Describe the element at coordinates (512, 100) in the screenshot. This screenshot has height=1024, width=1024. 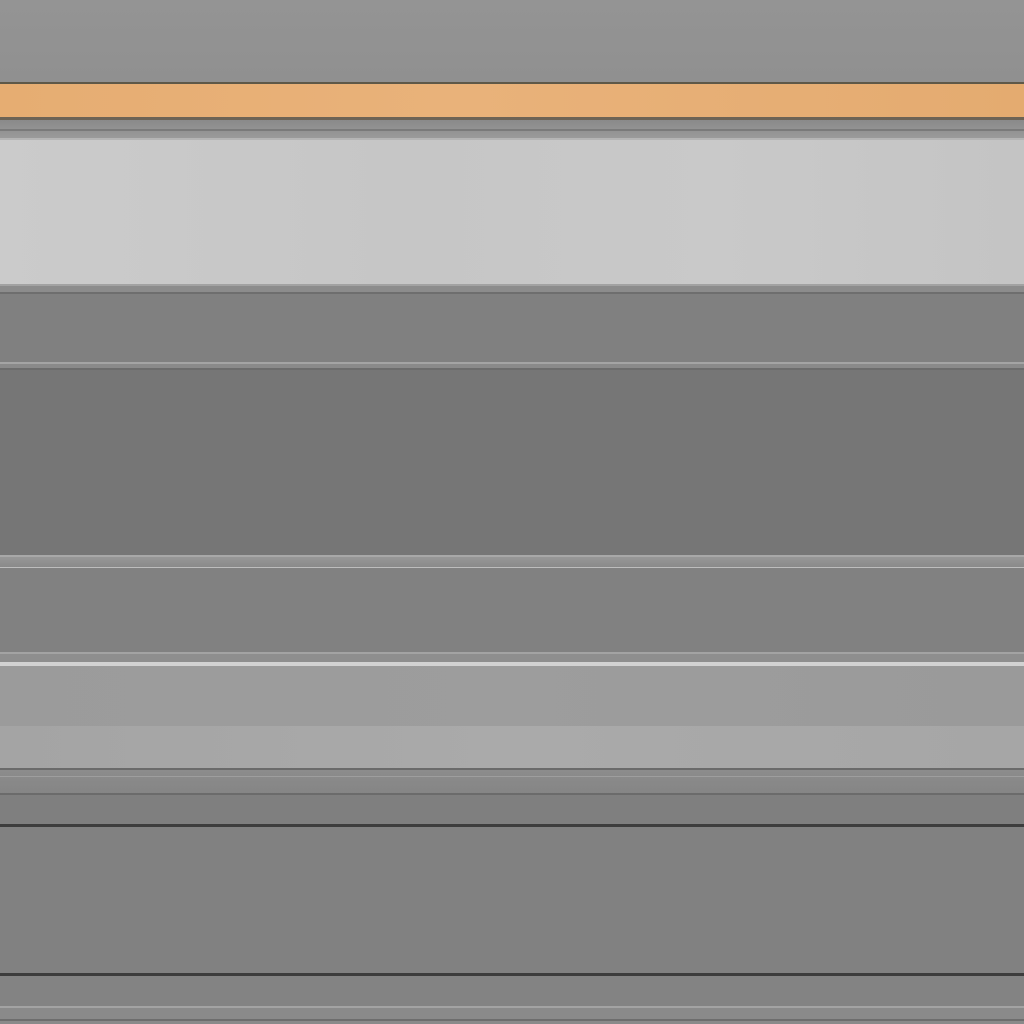
I see `accent-bar` at that location.